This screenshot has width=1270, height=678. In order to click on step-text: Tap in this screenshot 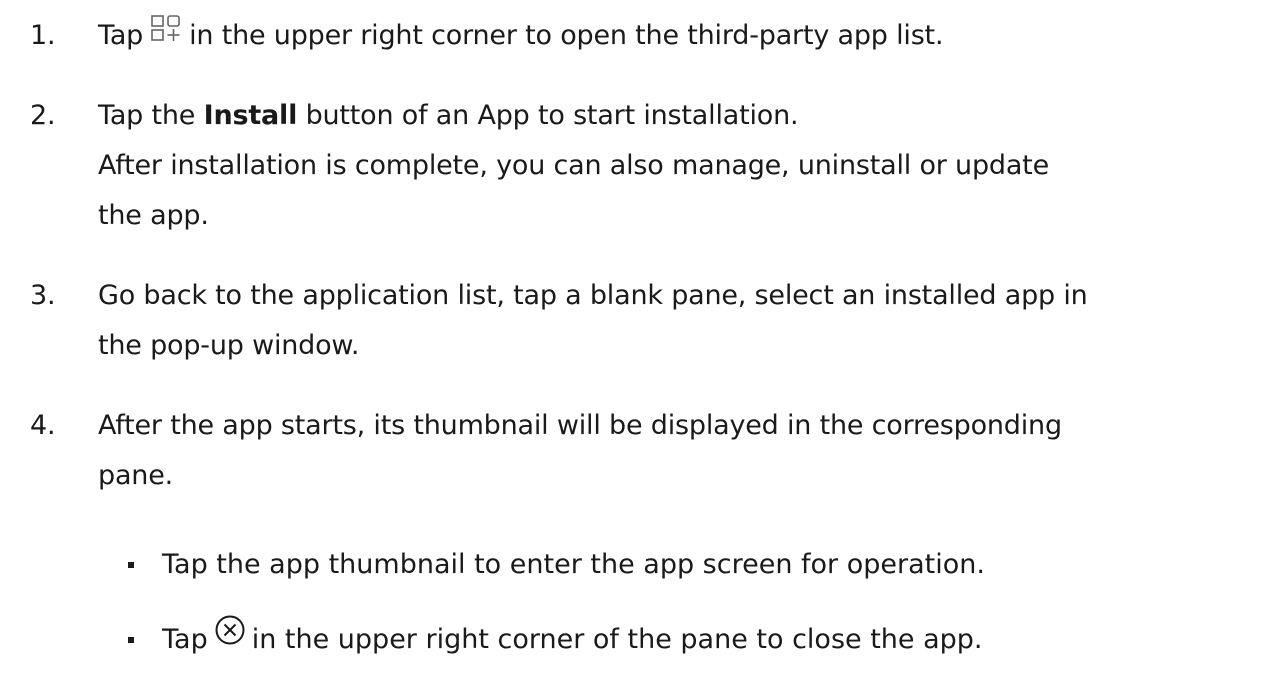, I will do `click(121, 35)`.